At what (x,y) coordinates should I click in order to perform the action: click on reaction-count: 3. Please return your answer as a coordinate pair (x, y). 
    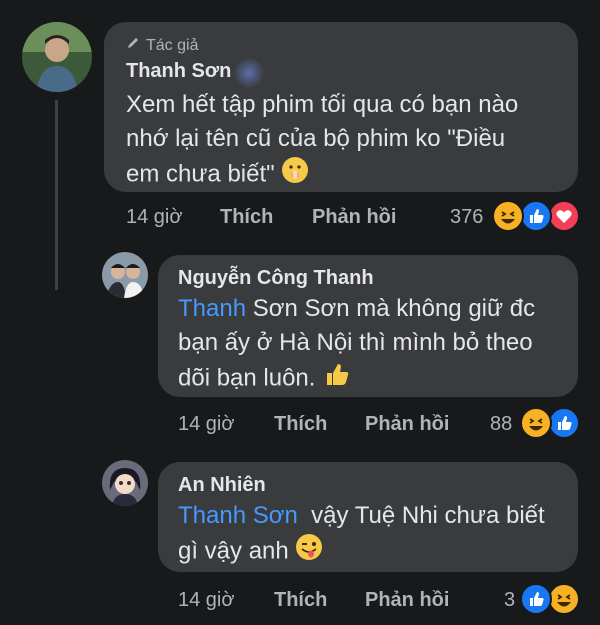
    Looking at the image, I should click on (509, 600).